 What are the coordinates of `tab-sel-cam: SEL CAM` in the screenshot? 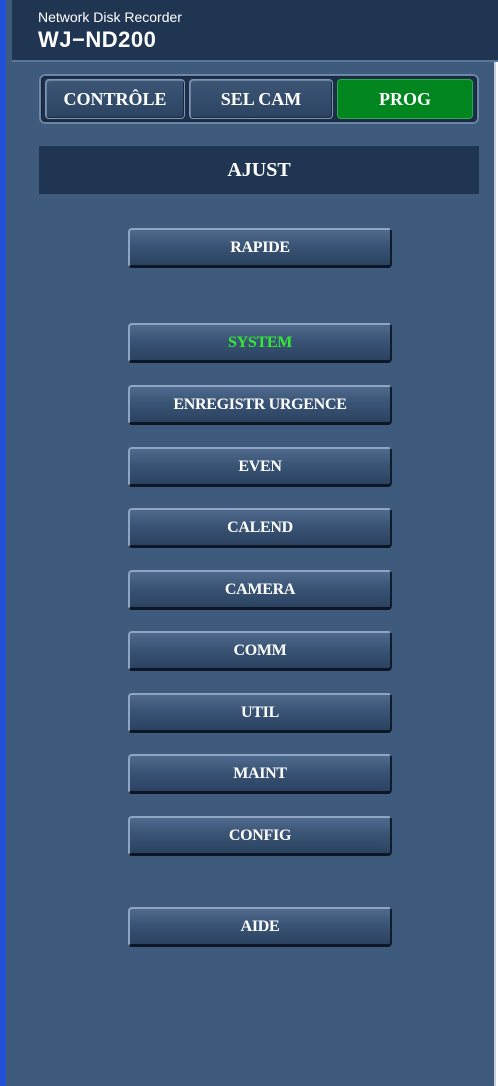 It's located at (261, 99).